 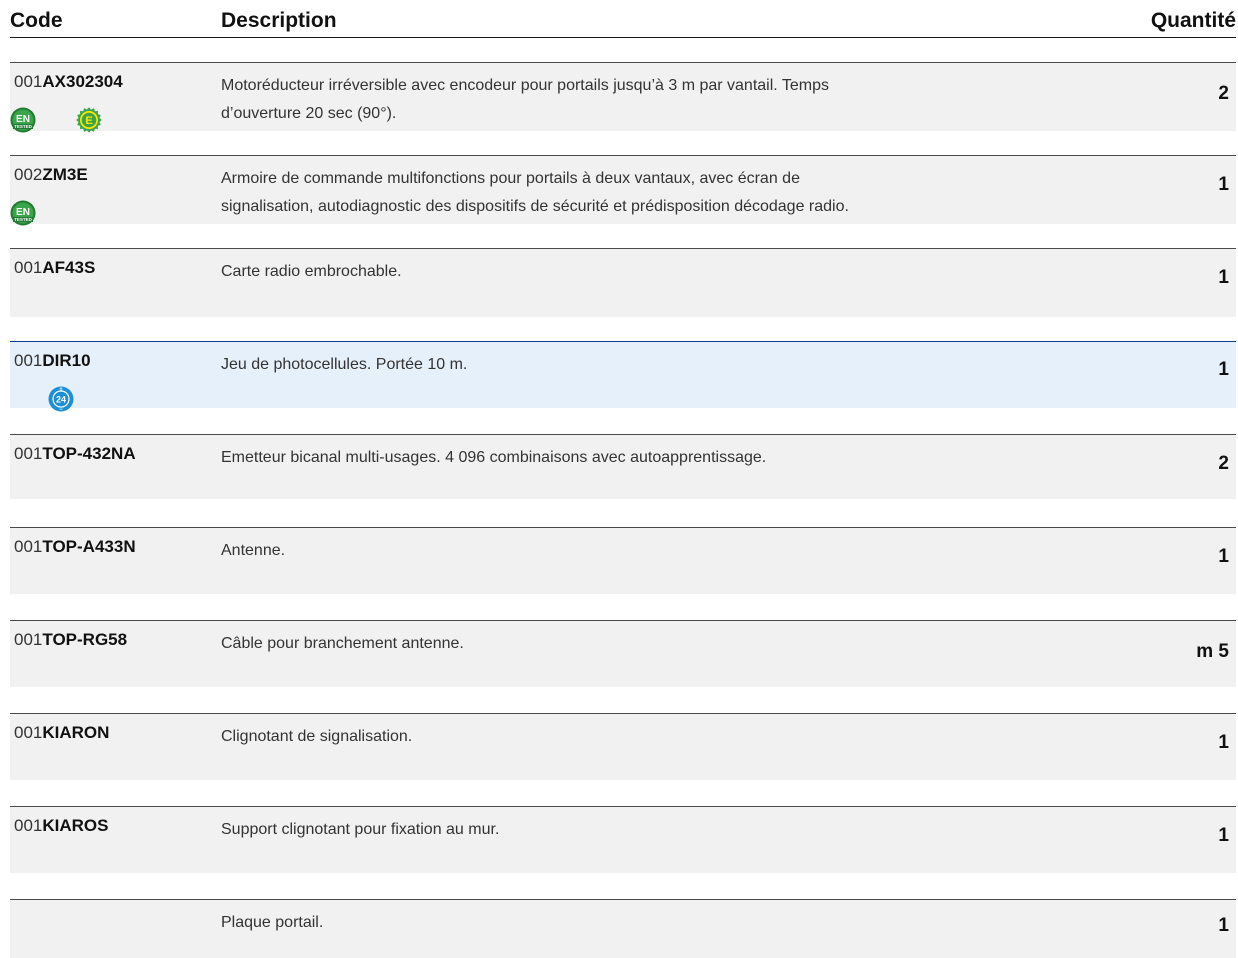 I want to click on e-energy-badge-icon: E, so click(x=89, y=120).